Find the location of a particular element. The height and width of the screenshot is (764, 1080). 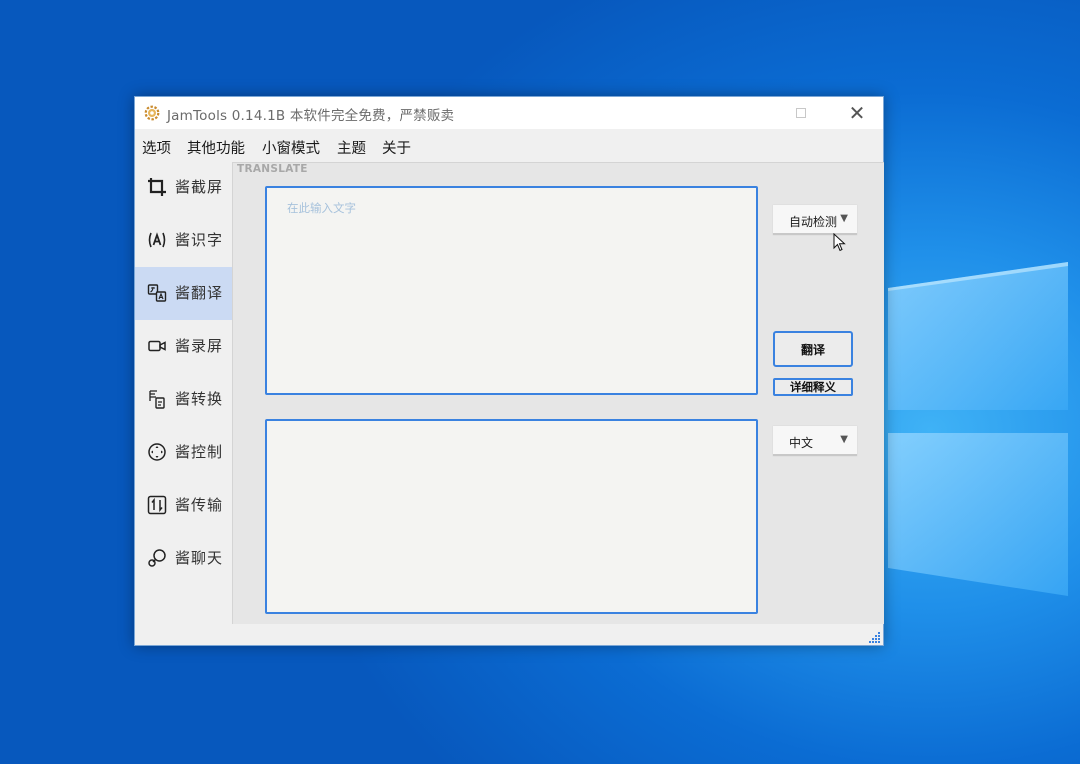

mouse-cursor-icon is located at coordinates (839, 242).